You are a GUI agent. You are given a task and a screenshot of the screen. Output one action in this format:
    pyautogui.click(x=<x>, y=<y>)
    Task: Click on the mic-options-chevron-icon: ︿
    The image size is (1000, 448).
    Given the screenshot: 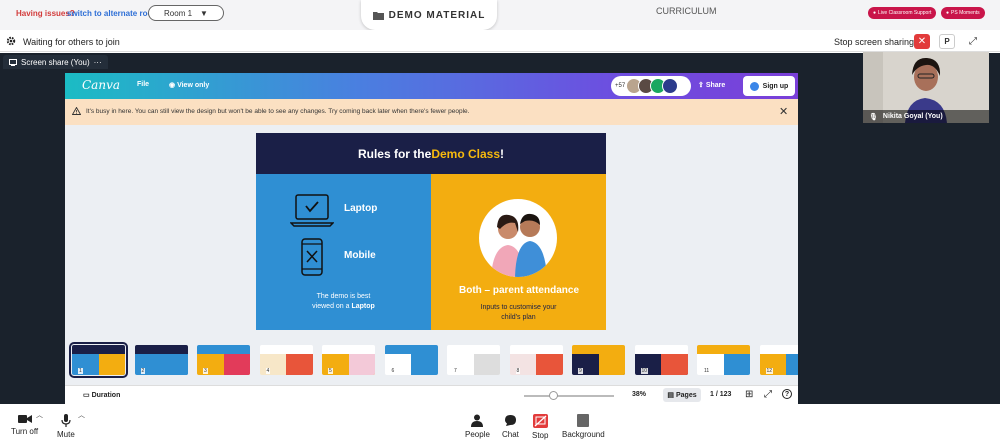 What is the action you would take?
    pyautogui.click(x=81, y=415)
    